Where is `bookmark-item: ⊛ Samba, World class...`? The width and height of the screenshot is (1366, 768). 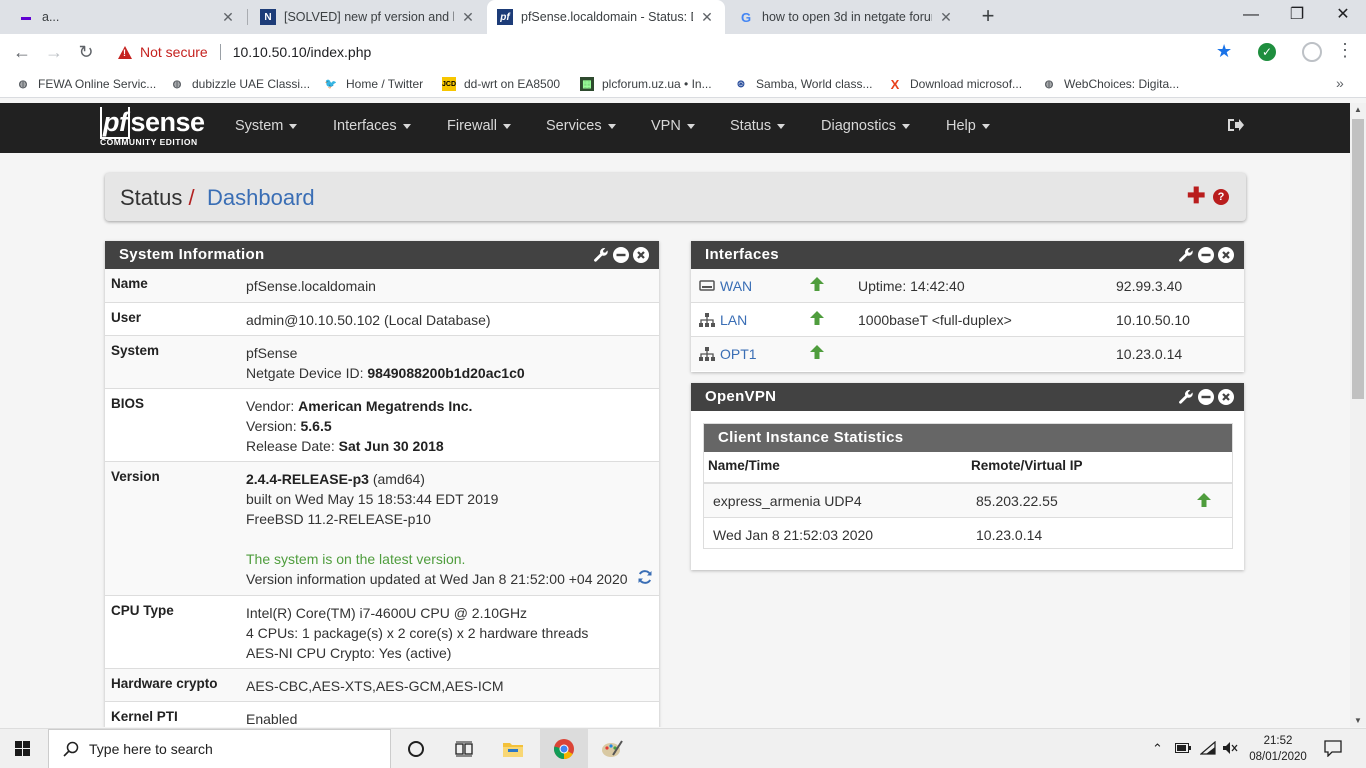
bookmark-item: ⊛ Samba, World class... is located at coordinates (803, 84).